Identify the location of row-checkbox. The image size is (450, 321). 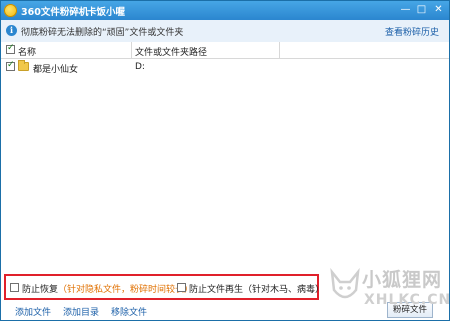
(10, 65).